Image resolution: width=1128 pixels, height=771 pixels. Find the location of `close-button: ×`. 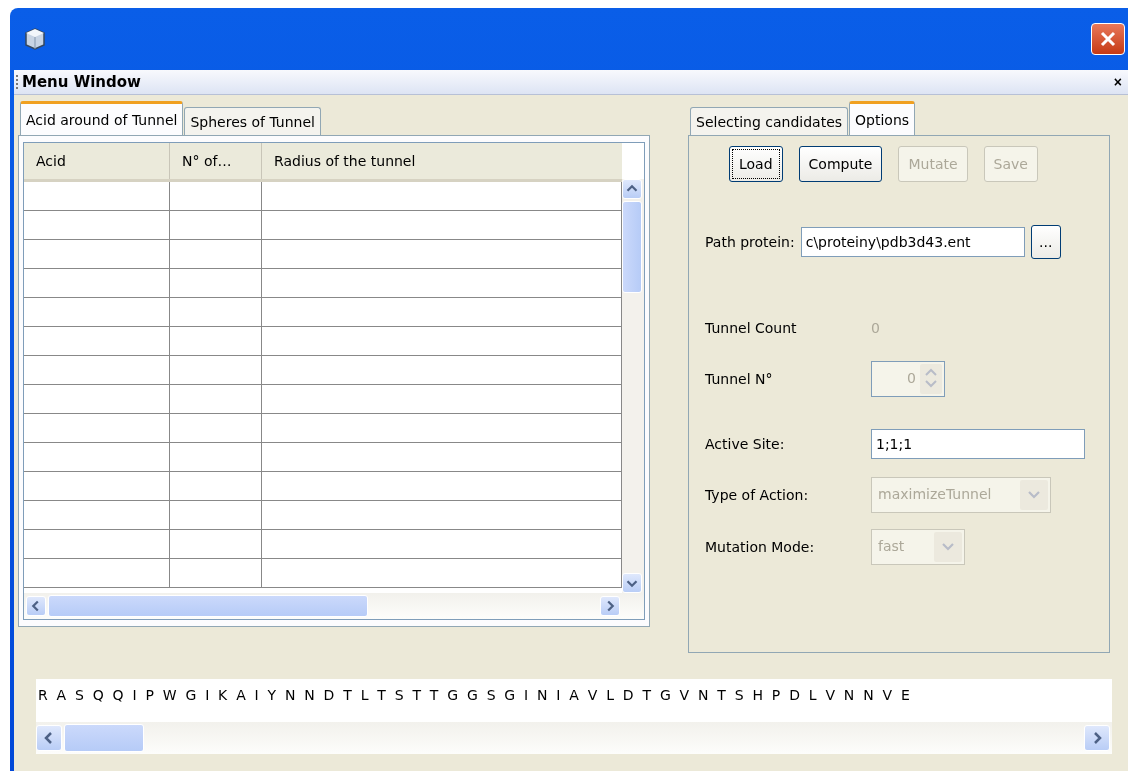

close-button: × is located at coordinates (1117, 82).